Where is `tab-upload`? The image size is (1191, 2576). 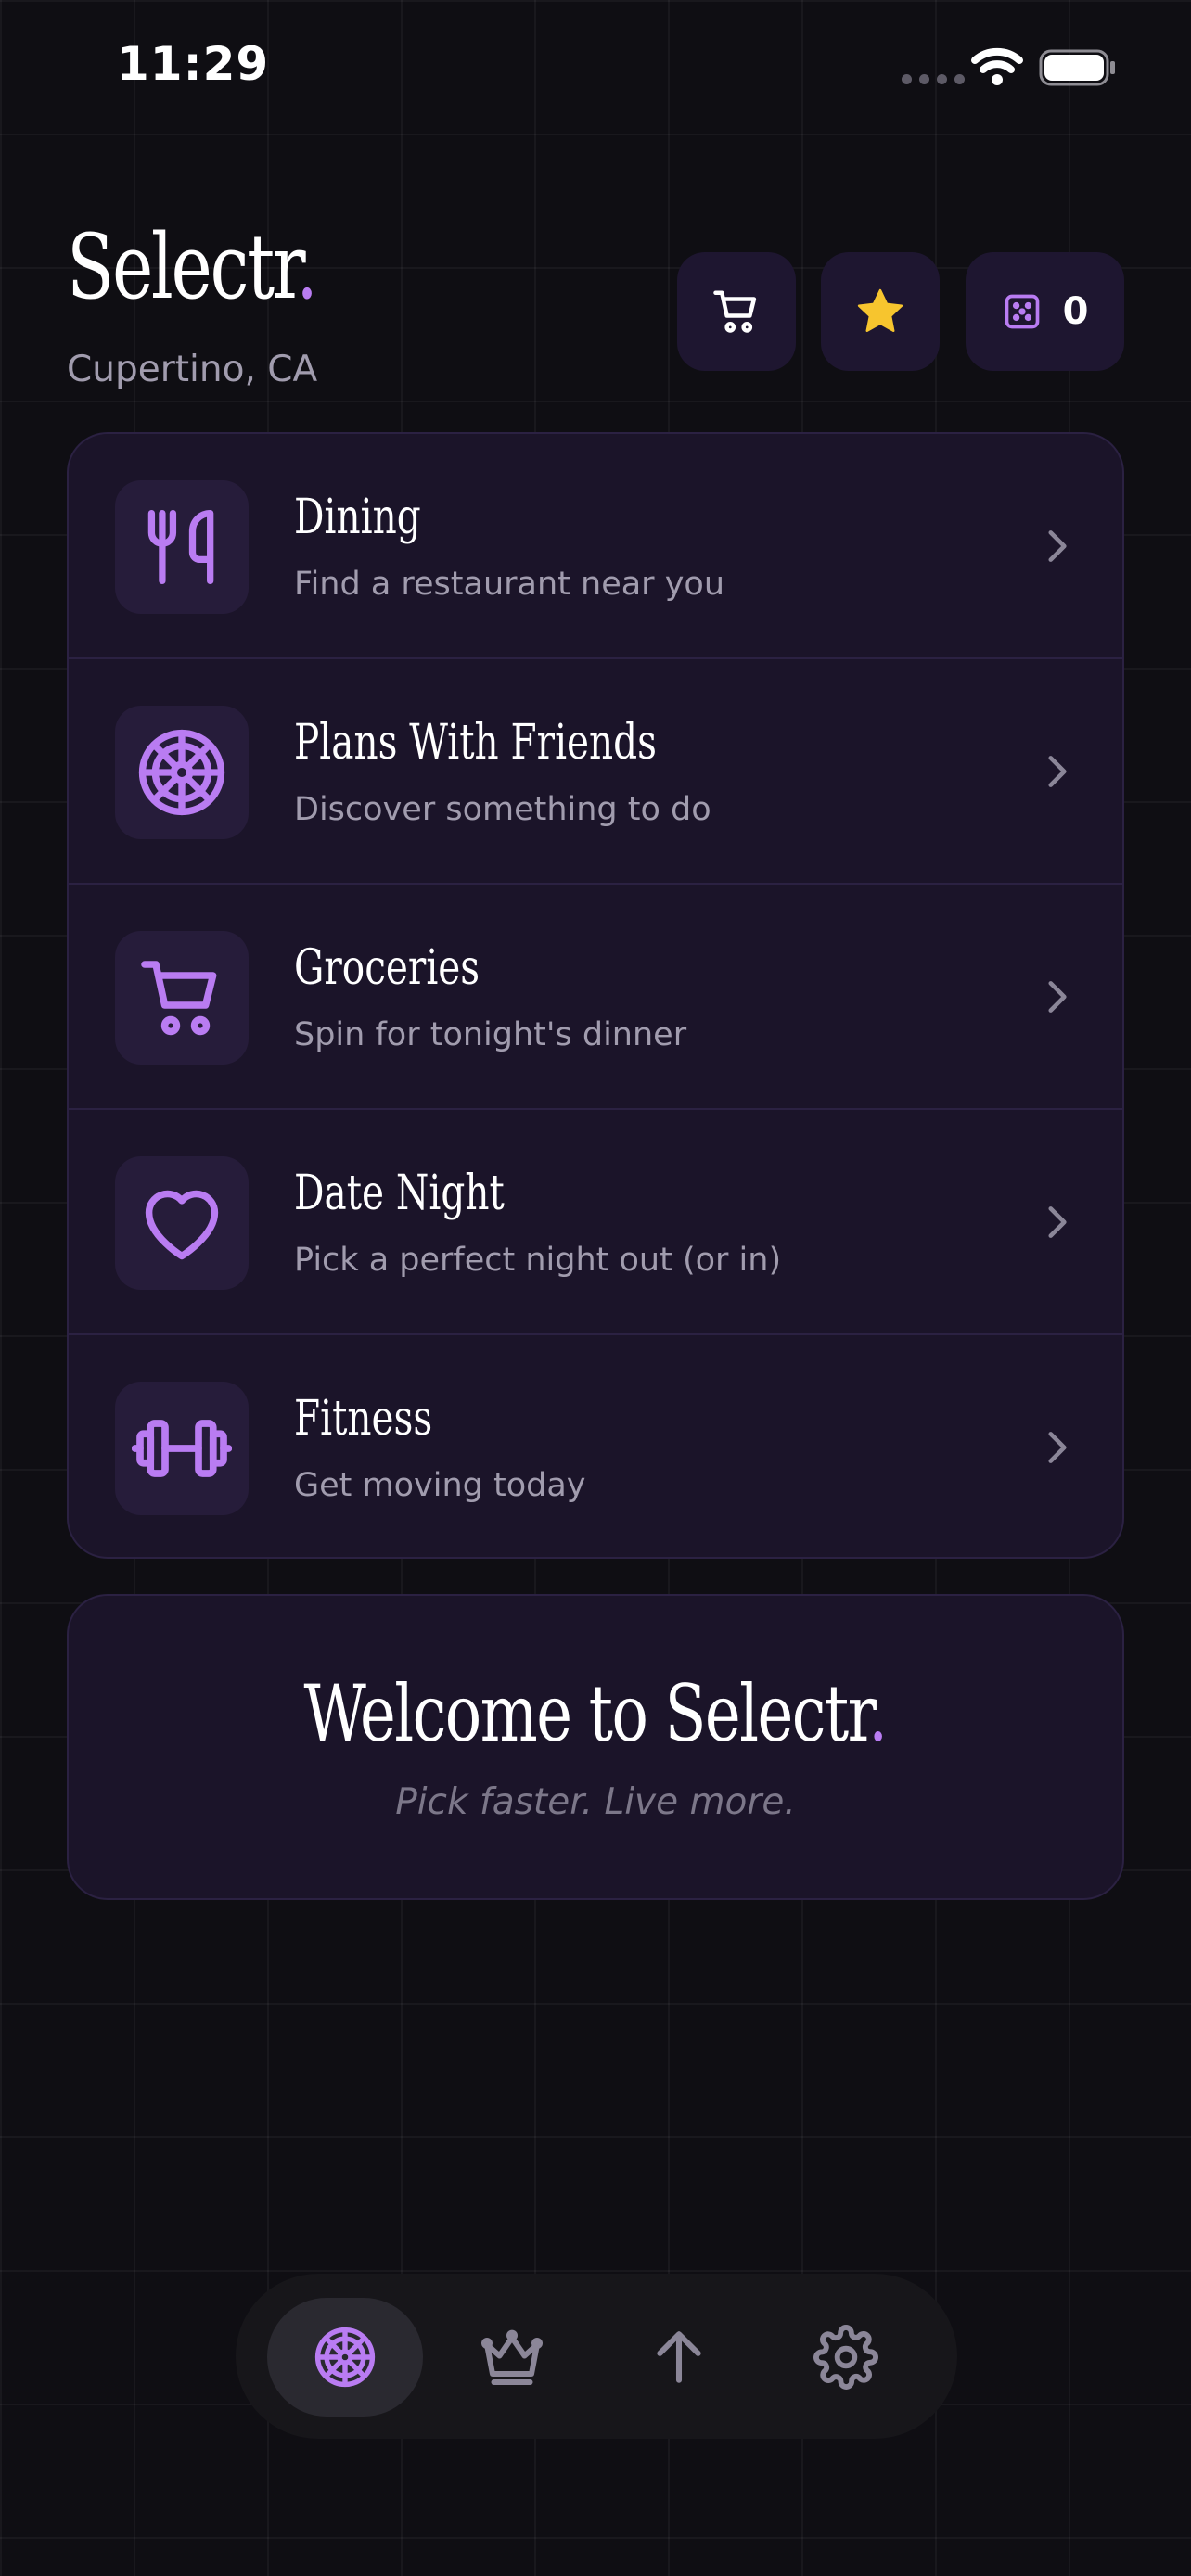
tab-upload is located at coordinates (679, 2357).